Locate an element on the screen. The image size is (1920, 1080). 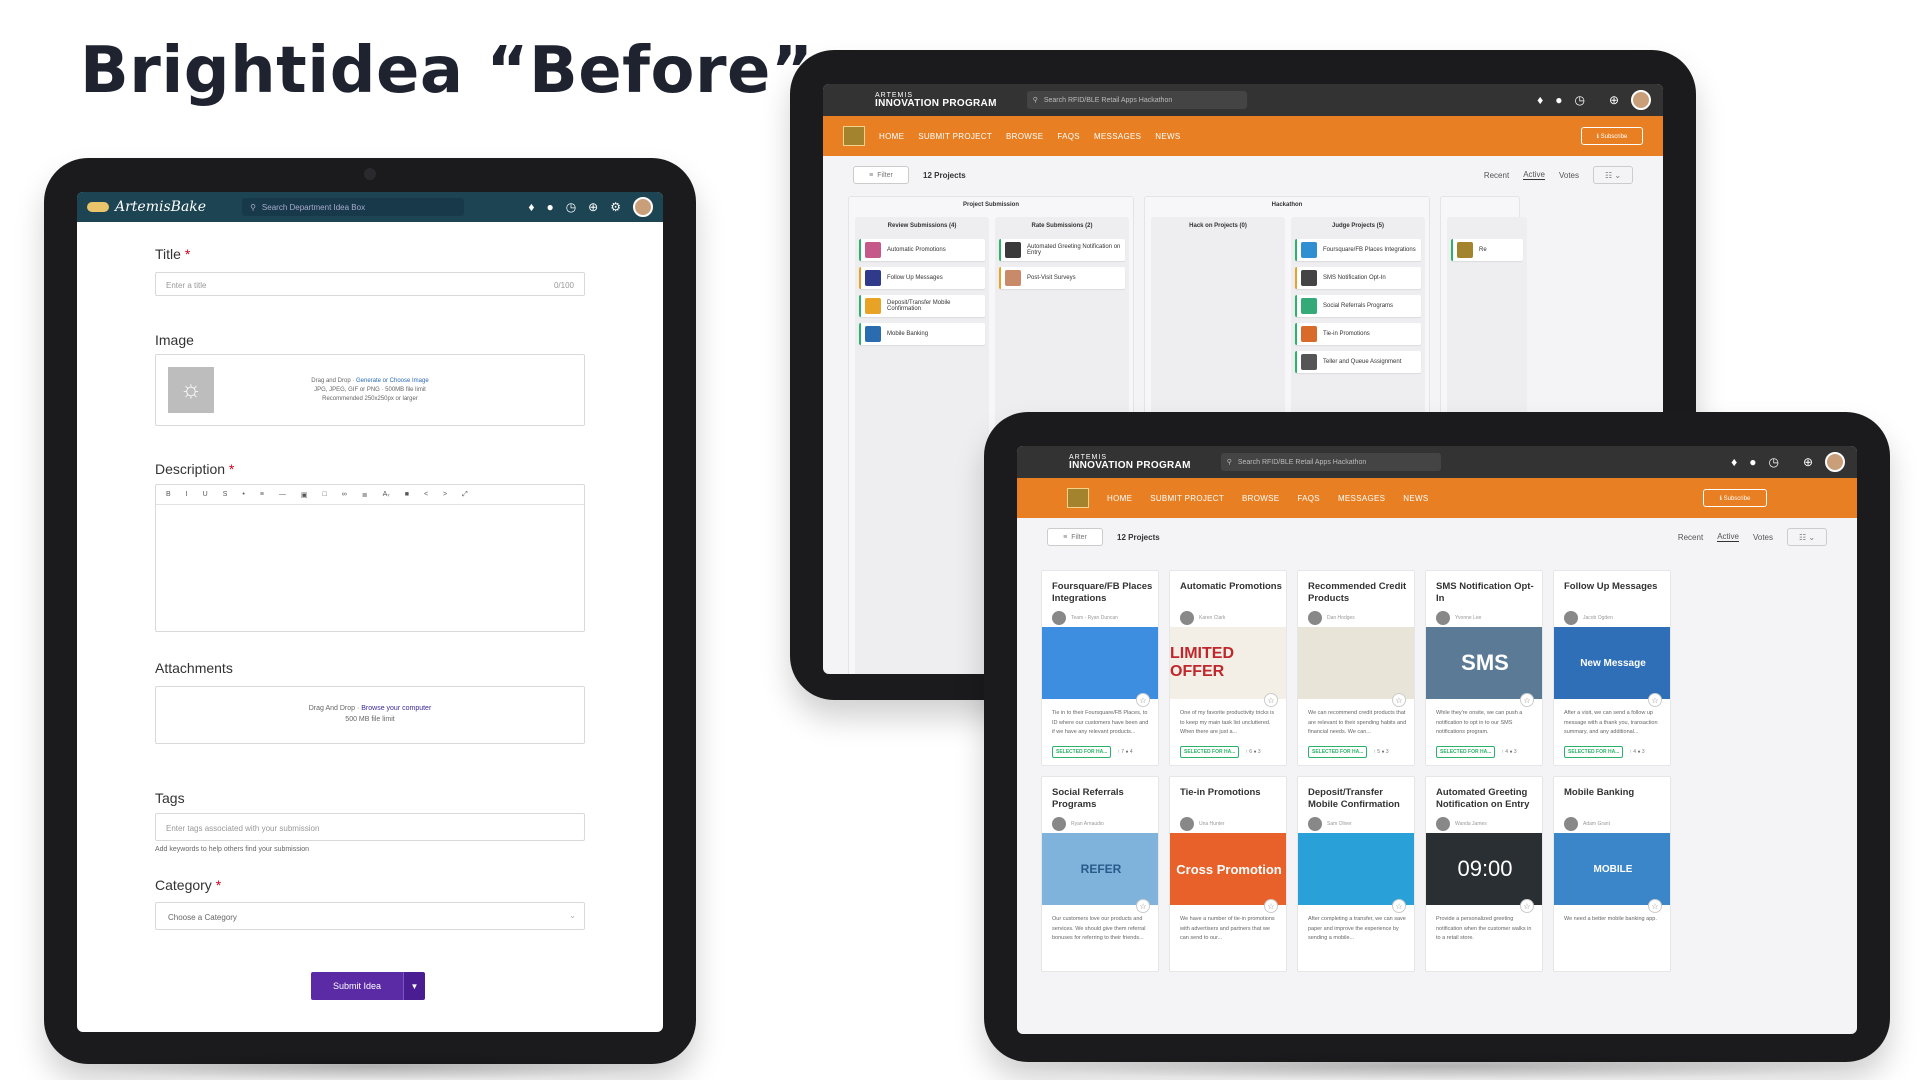
kanban-card: Teller and Queue Assignment is located at coordinates (1358, 362).